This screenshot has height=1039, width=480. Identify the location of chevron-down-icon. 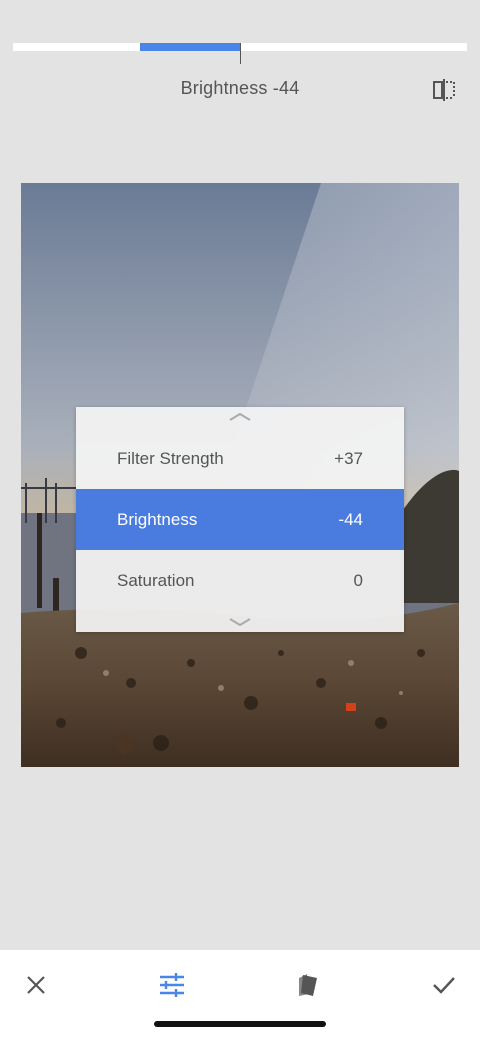
(240, 622).